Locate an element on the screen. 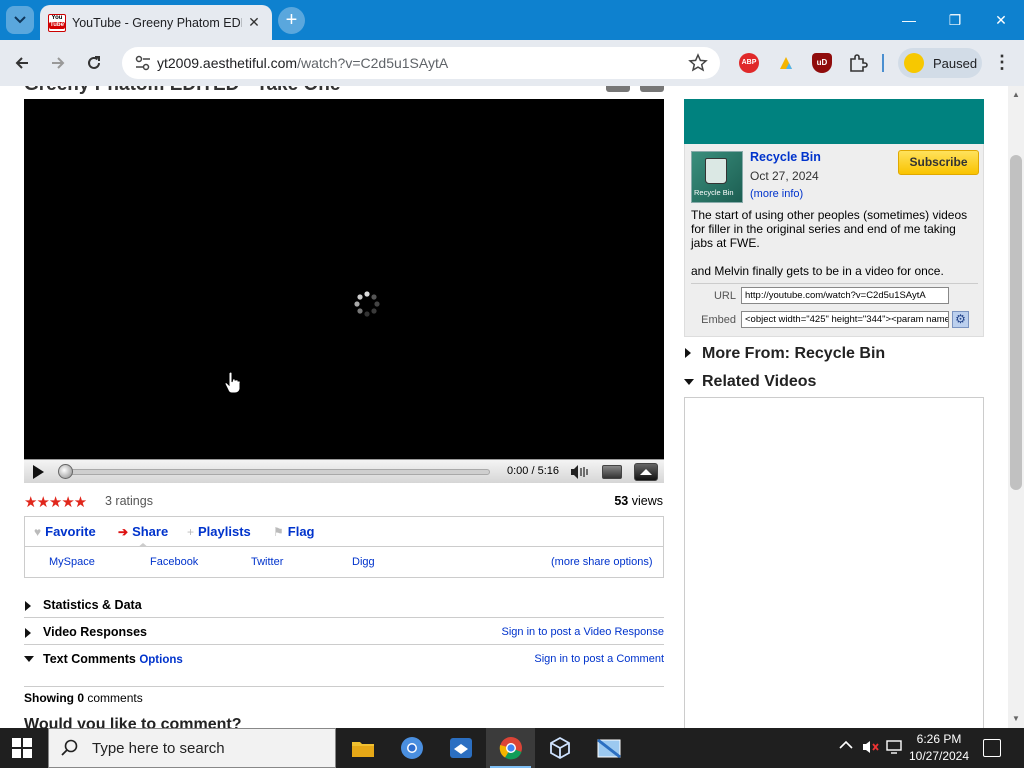 The image size is (1024, 768). taskbar-search-box: Type here to search is located at coordinates (192, 748).